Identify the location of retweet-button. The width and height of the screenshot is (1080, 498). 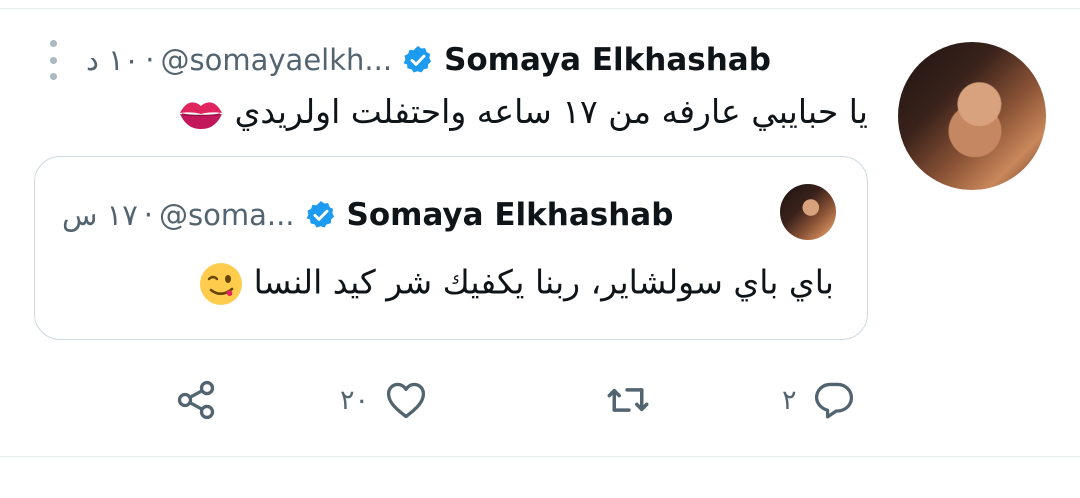
(628, 400).